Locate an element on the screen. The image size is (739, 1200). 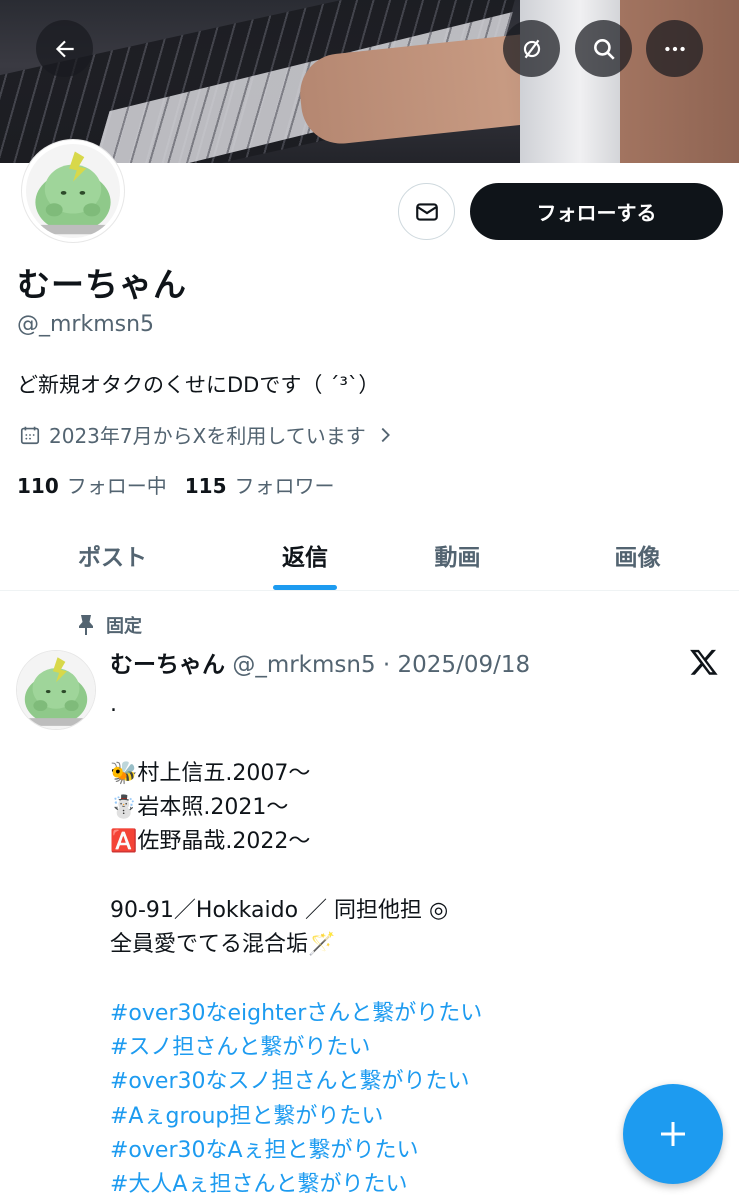
calendar-icon is located at coordinates (30, 435).